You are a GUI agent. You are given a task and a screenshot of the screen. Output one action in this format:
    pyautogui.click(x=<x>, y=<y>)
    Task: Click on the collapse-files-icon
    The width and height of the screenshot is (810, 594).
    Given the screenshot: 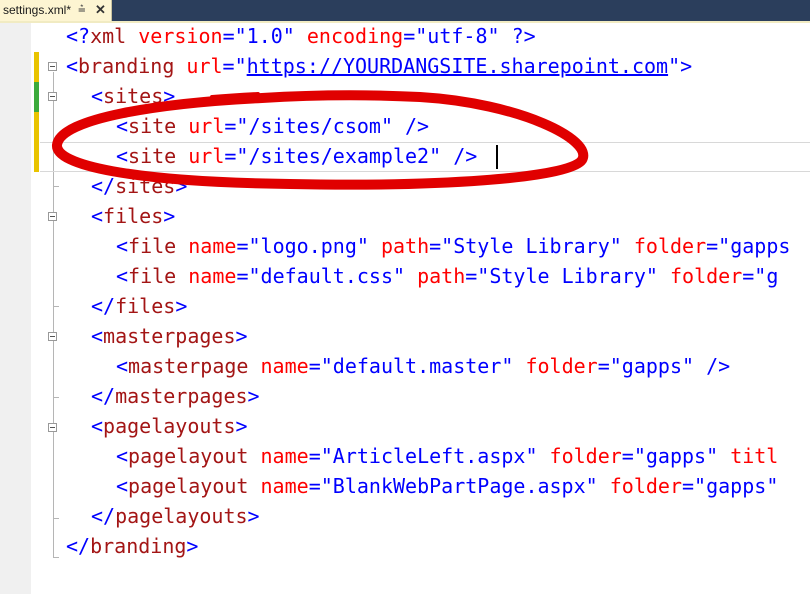 What is the action you would take?
    pyautogui.click(x=52, y=216)
    